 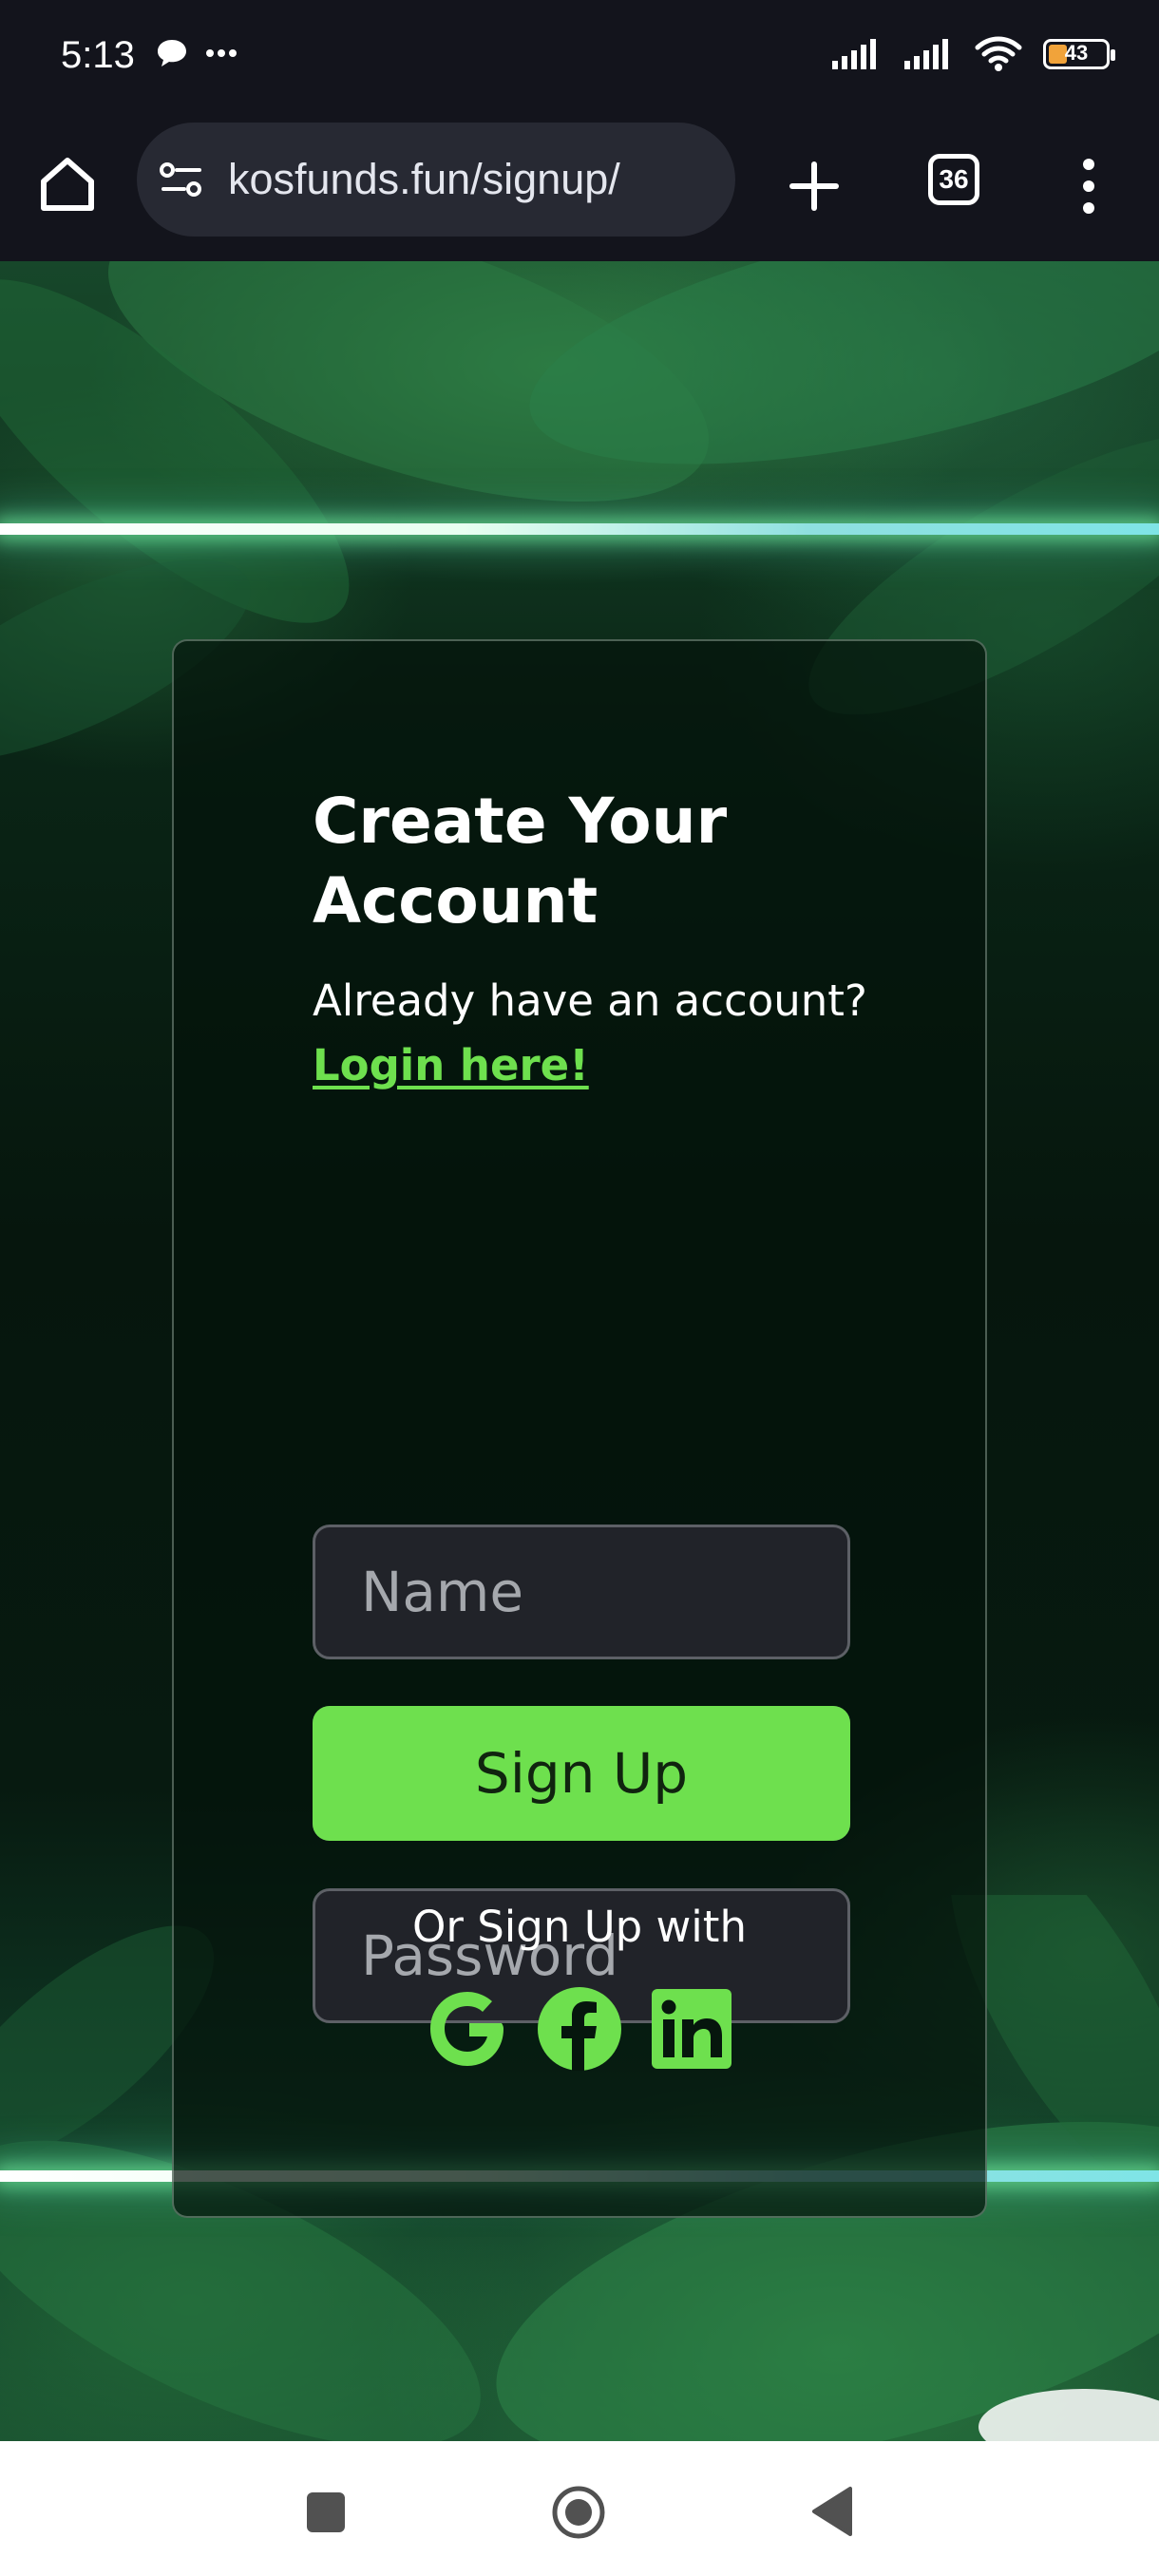 I want to click on page-title: Create Your Account, so click(x=520, y=861).